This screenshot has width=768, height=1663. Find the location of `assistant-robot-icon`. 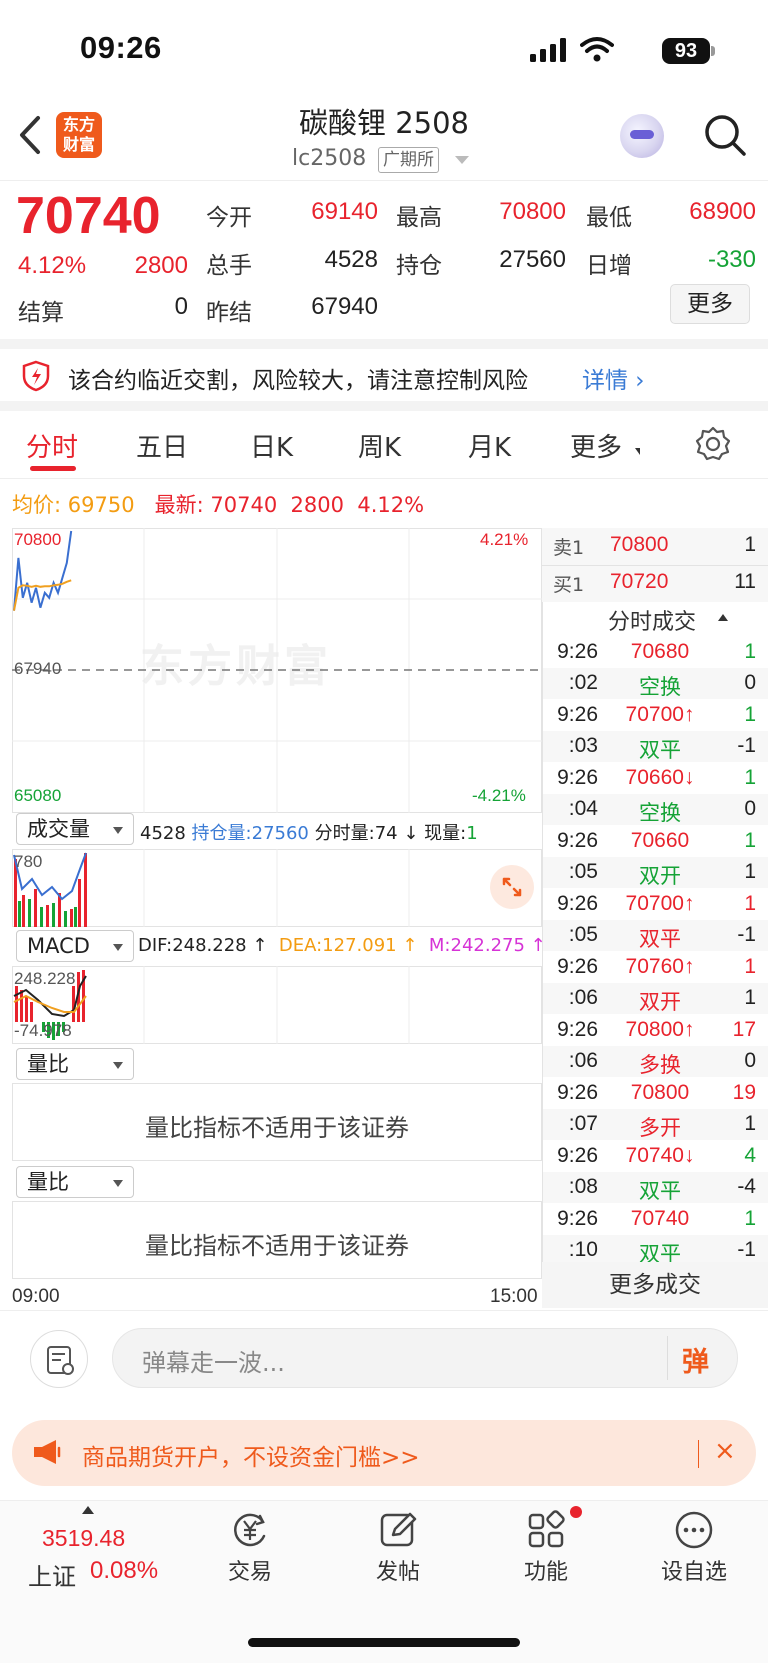

assistant-robot-icon is located at coordinates (642, 136).